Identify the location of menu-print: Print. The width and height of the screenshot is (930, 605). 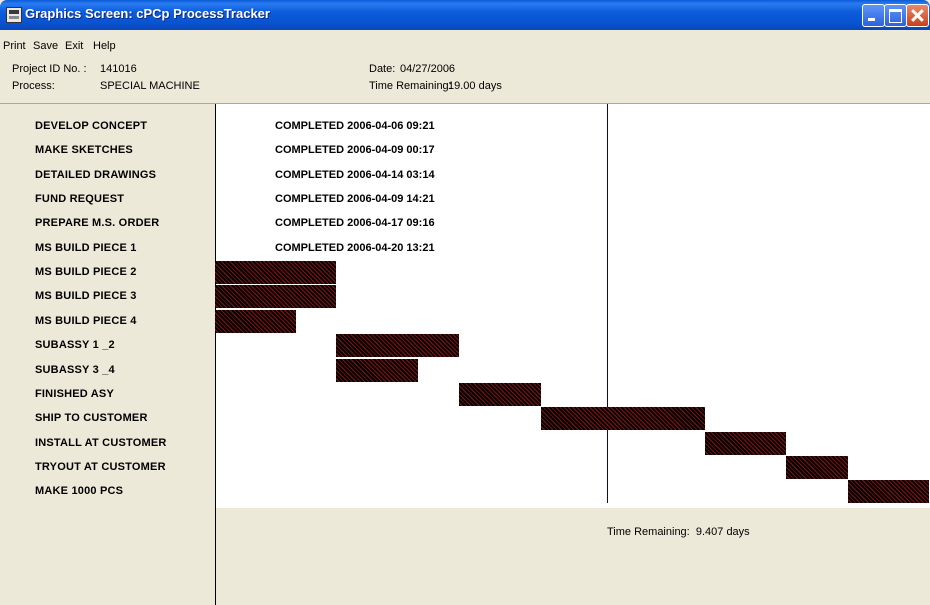
(14, 46).